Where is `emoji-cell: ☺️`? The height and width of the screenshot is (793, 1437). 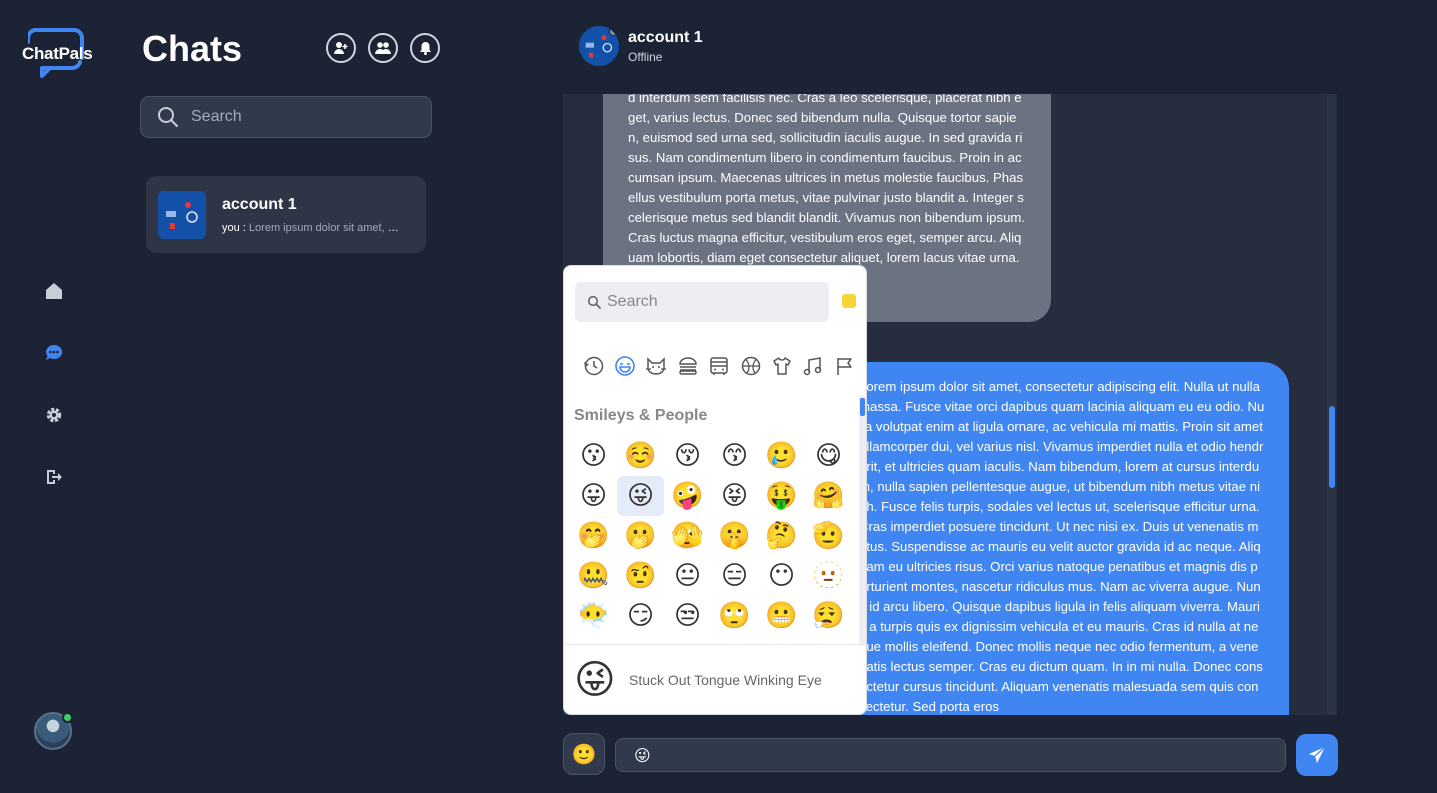 emoji-cell: ☺️ is located at coordinates (640, 456).